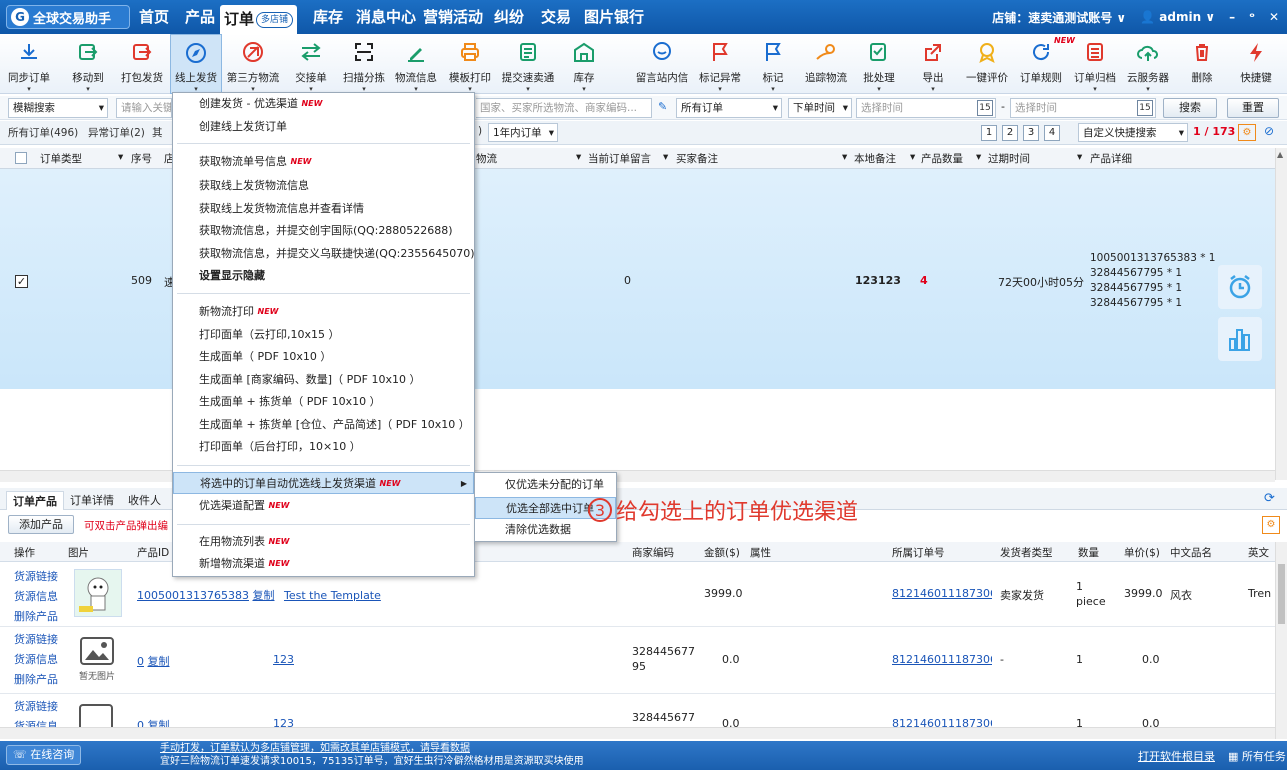  Describe the element at coordinates (875, 158) in the screenshot. I see `col-local-note: 本地备注` at that location.